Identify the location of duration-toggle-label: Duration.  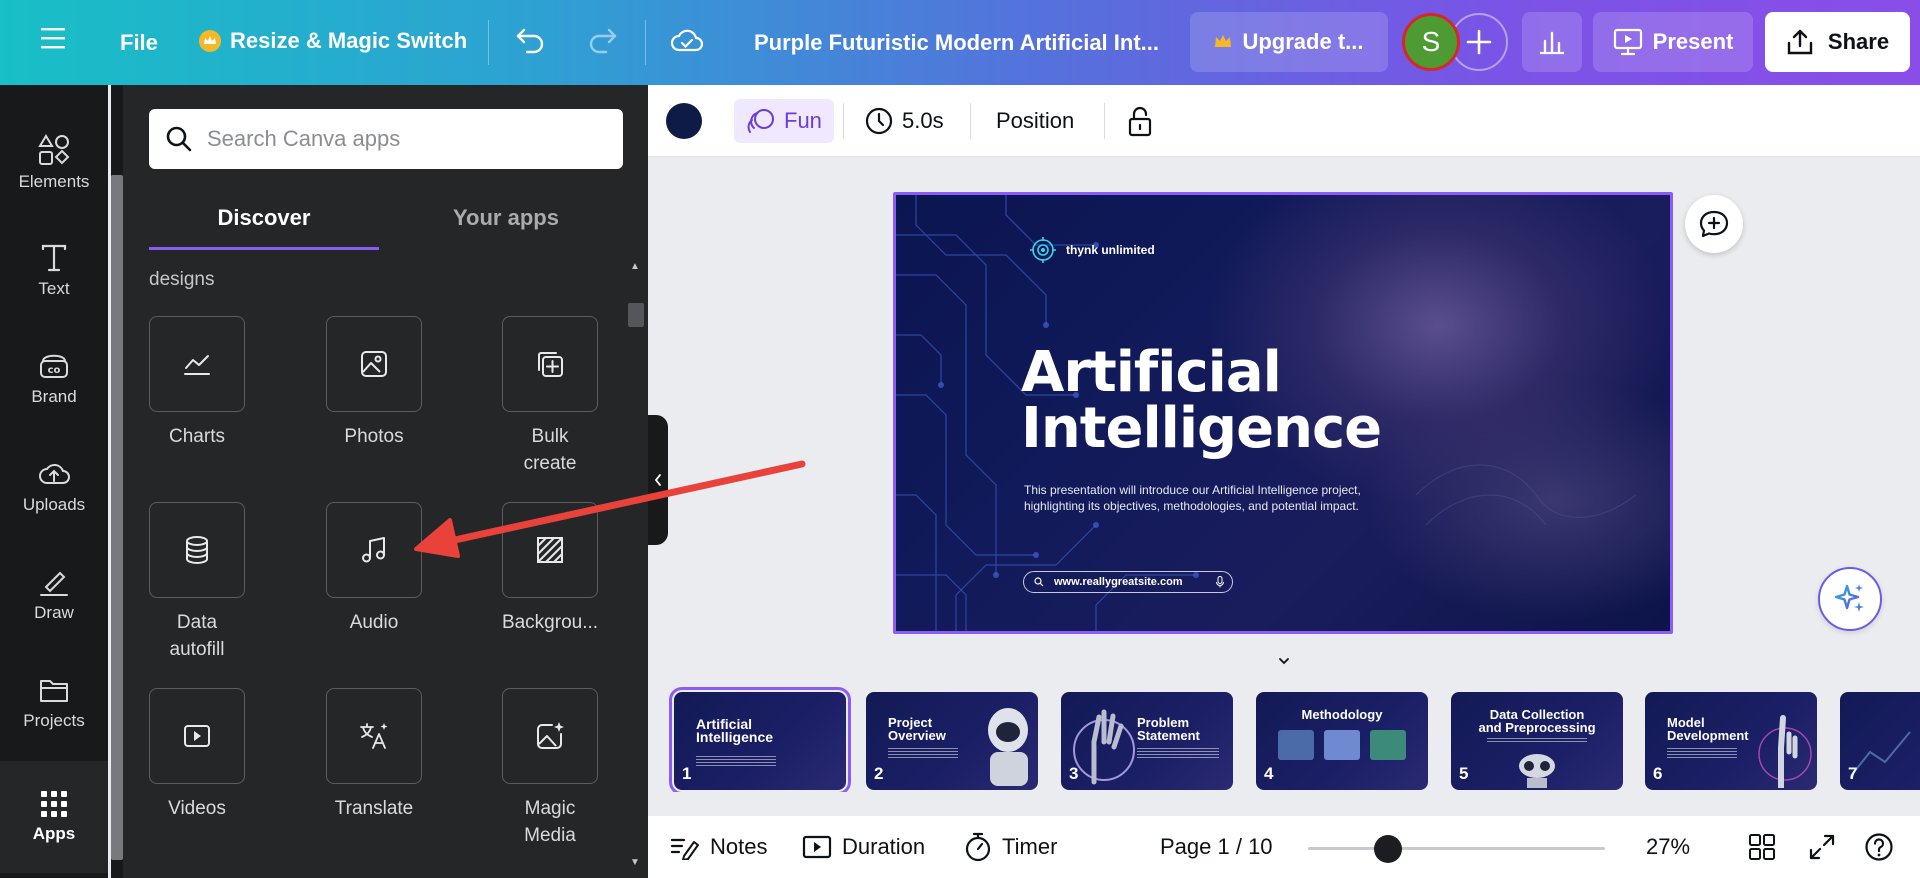
(884, 846).